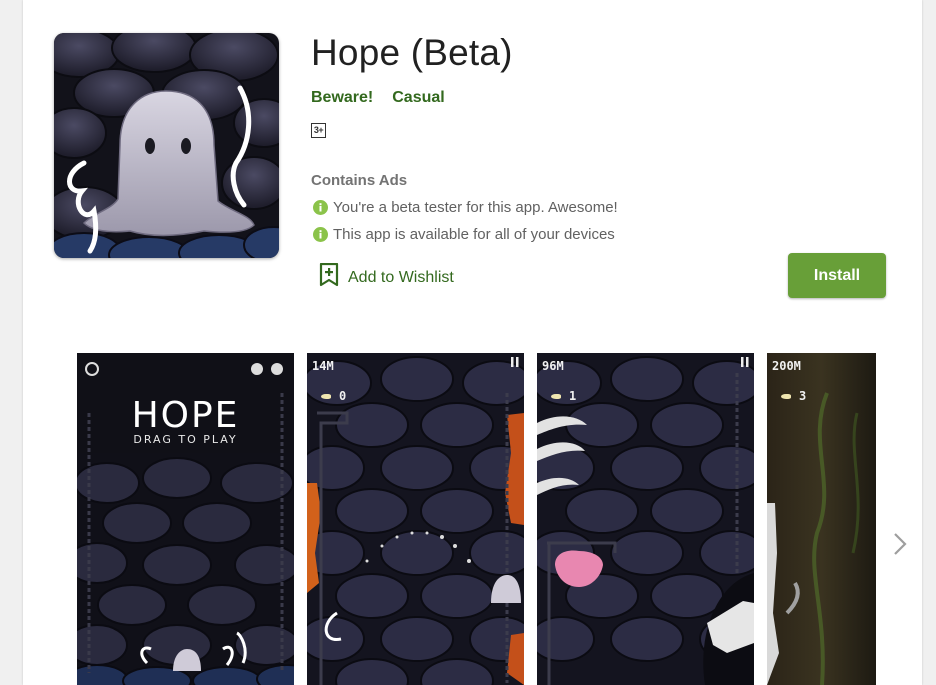 The image size is (936, 685). What do you see at coordinates (333, 396) in the screenshot?
I see `fish-counter: 0` at bounding box center [333, 396].